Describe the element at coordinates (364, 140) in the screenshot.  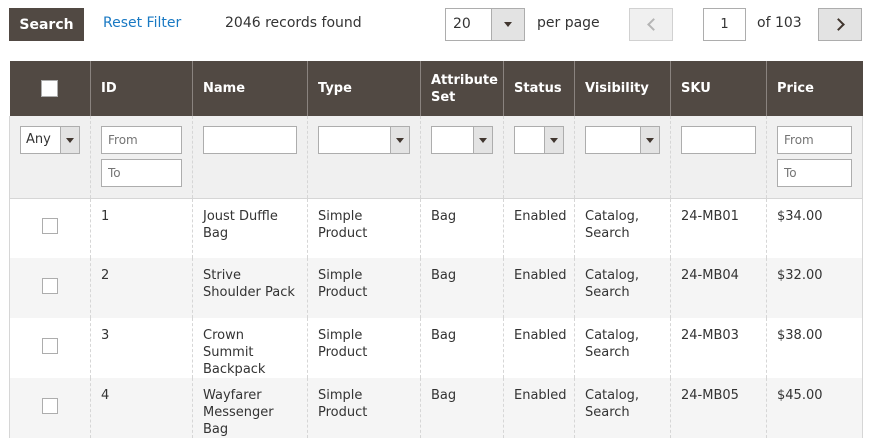
I see `type-filter-select` at that location.